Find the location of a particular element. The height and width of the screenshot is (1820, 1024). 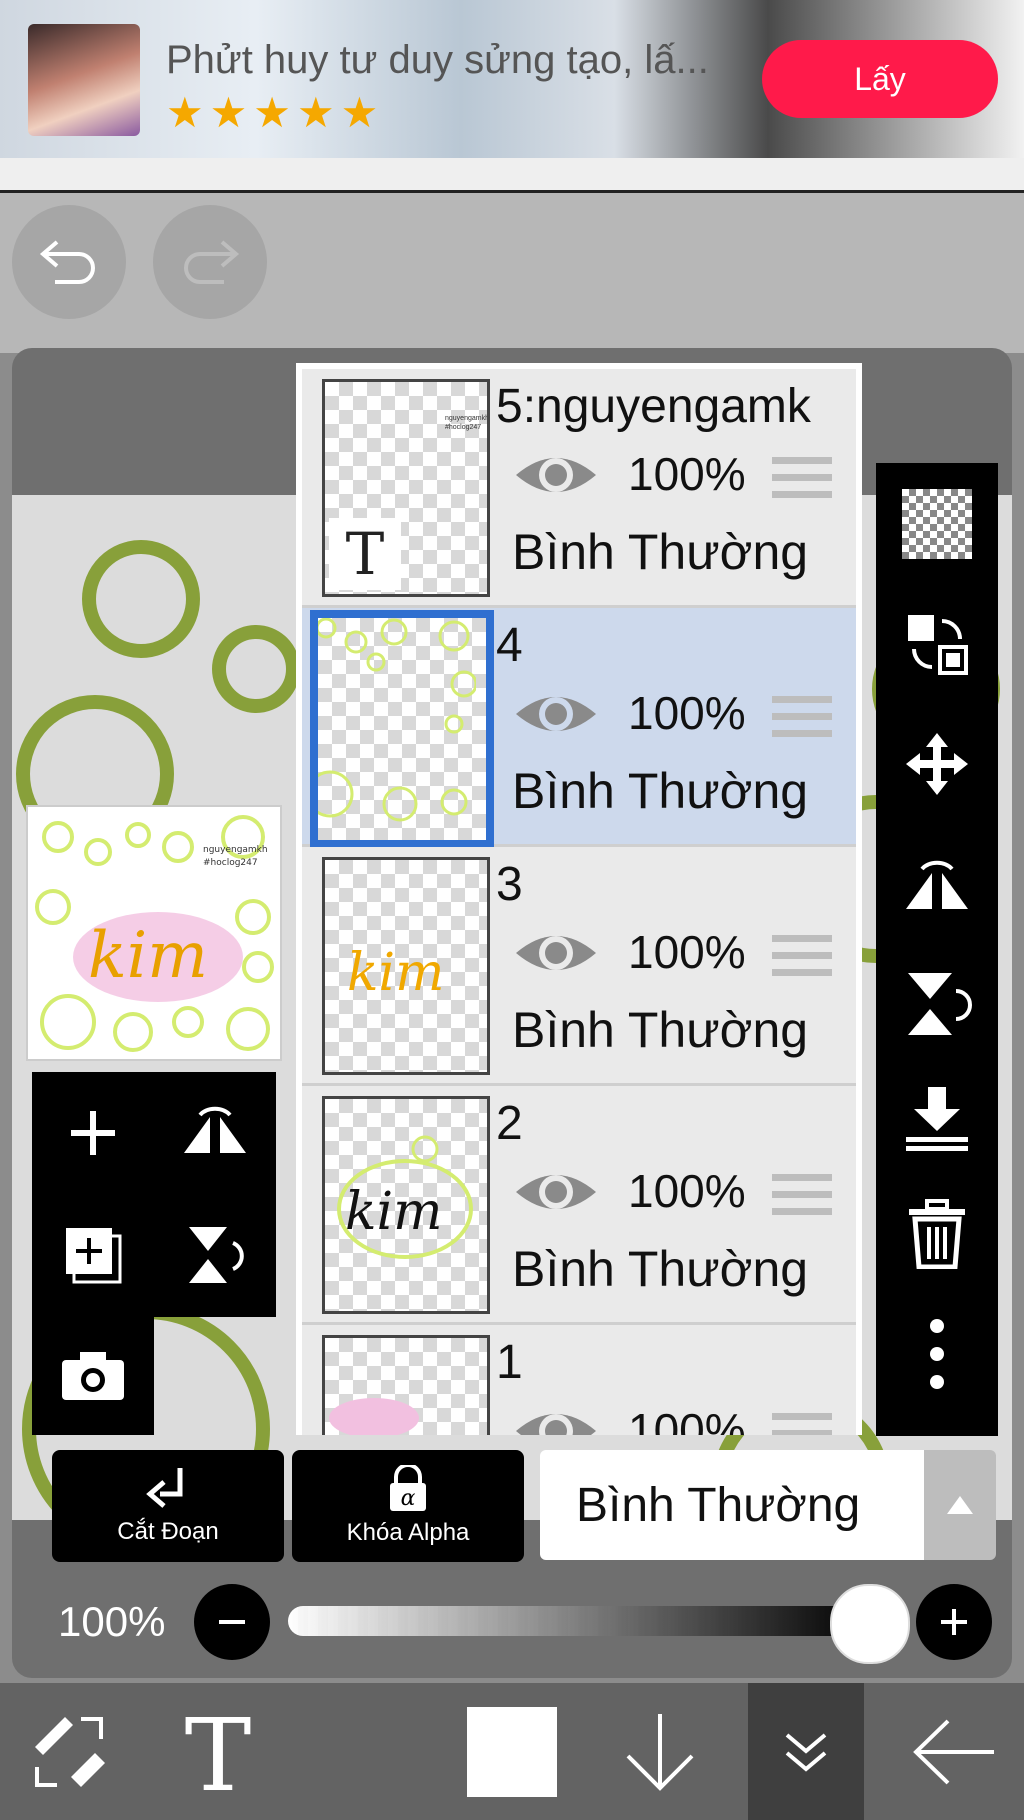

layer-left-tools is located at coordinates (154, 1194).